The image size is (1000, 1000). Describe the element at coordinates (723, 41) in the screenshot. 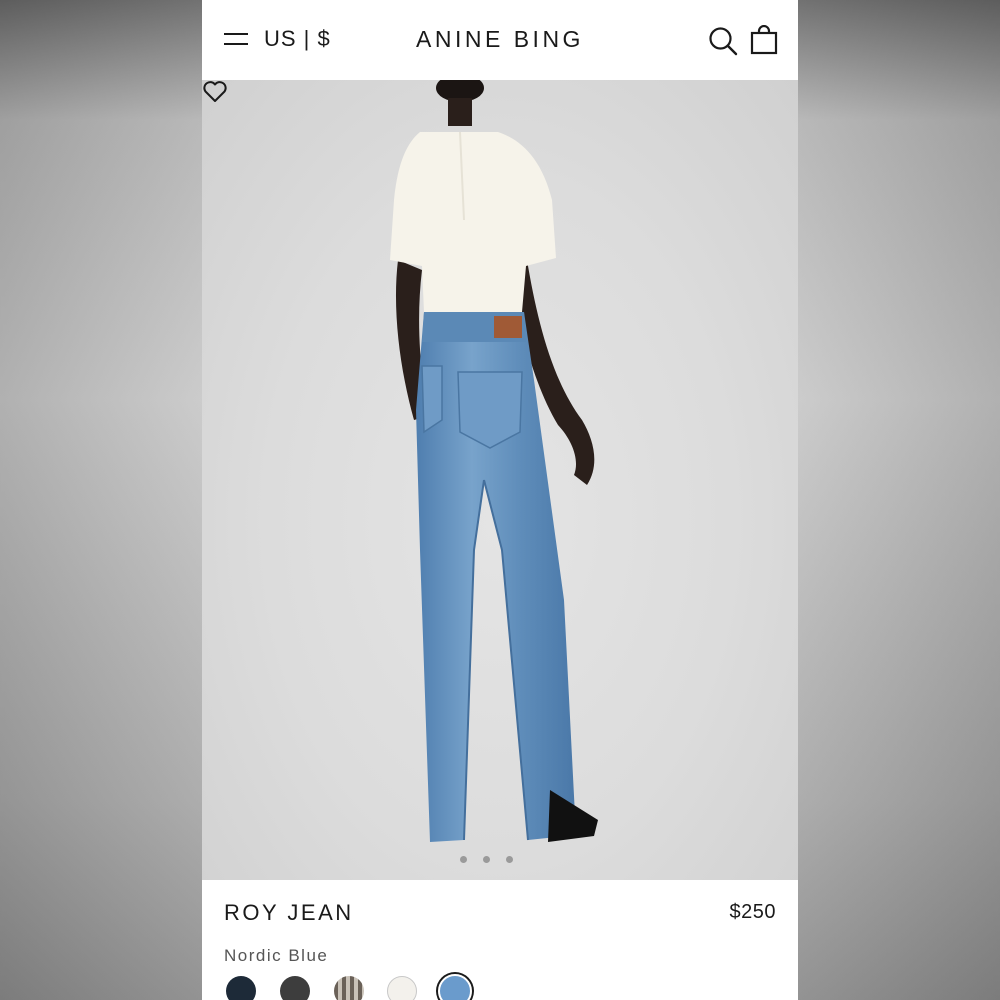

I see `search-icon` at that location.